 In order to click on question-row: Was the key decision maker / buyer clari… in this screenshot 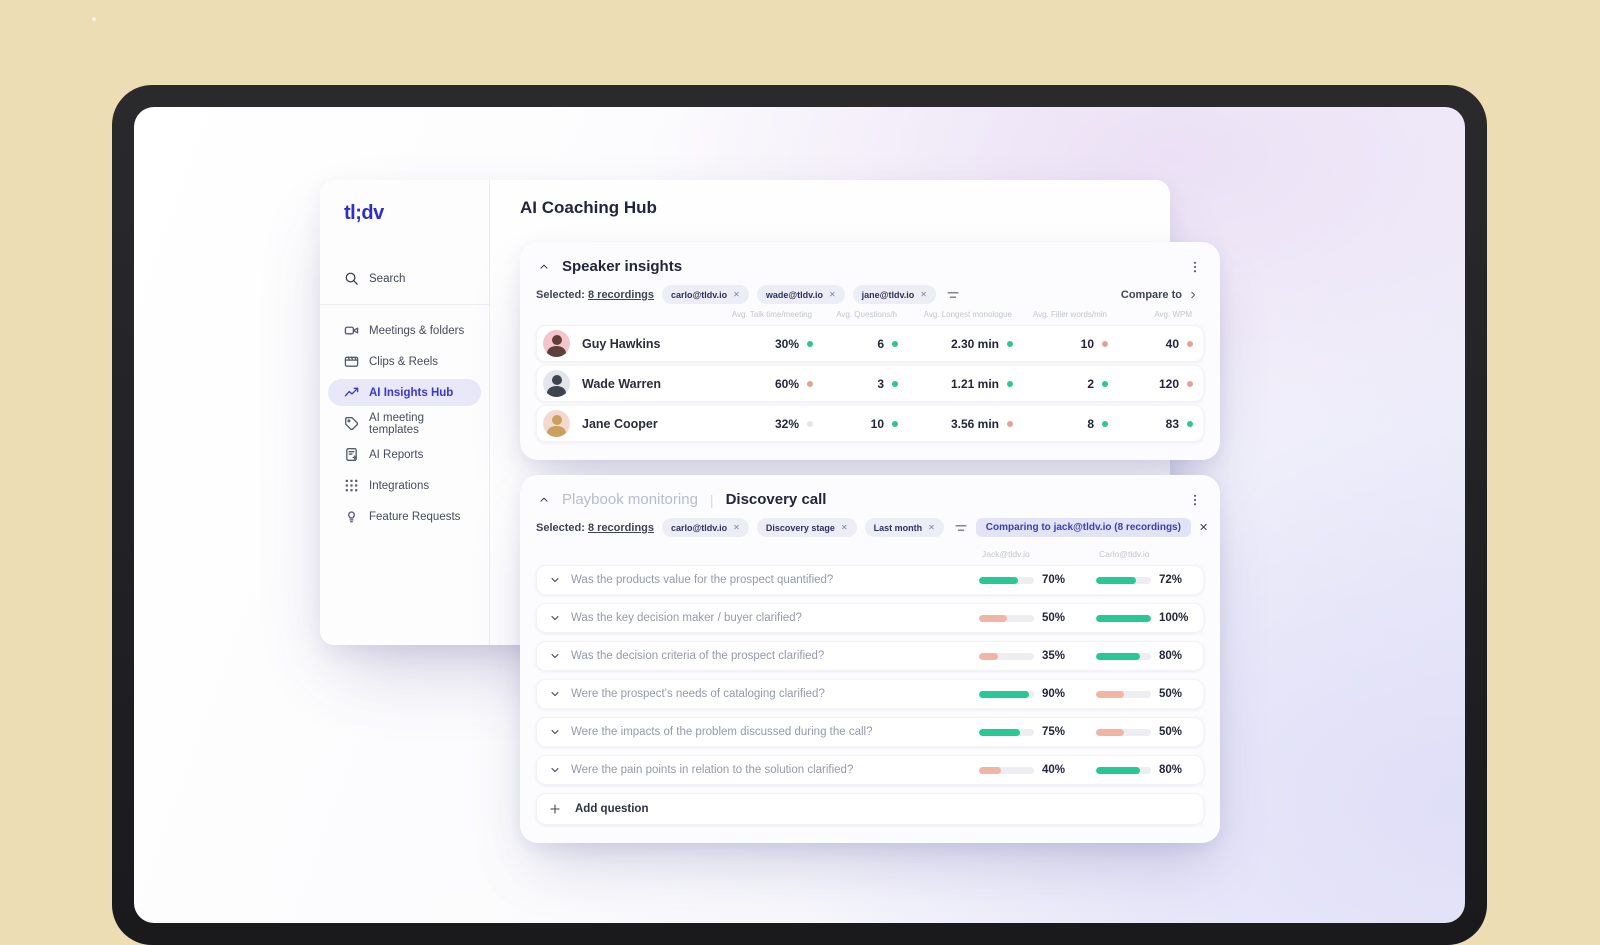, I will do `click(870, 618)`.